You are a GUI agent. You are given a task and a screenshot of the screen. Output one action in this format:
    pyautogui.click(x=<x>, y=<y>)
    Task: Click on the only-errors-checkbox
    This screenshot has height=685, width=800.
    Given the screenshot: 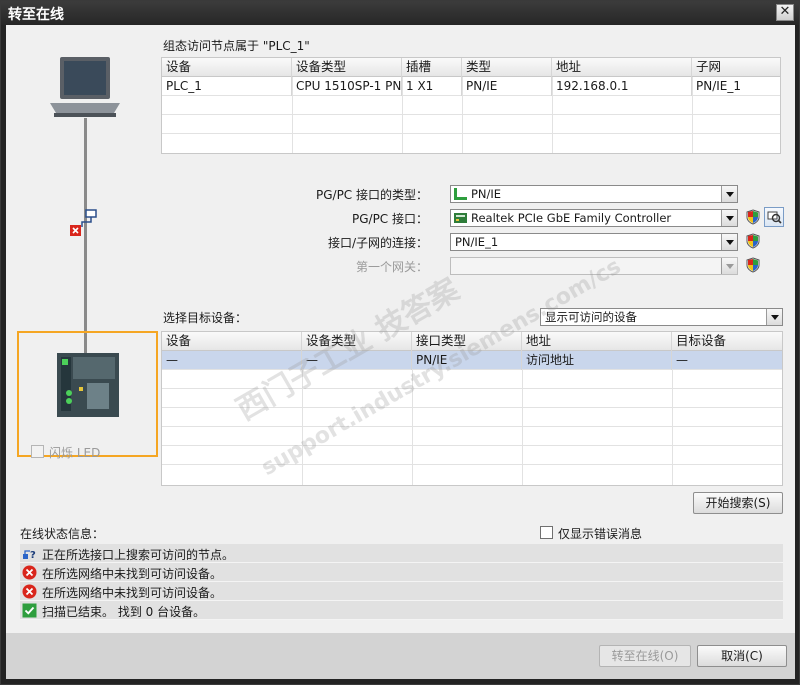 What is the action you would take?
    pyautogui.click(x=546, y=532)
    